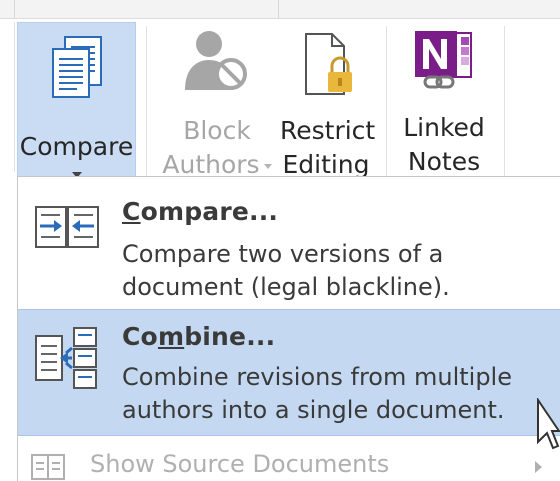  I want to click on menu-item-show-source-documents: Show Source Documents, so click(289, 465).